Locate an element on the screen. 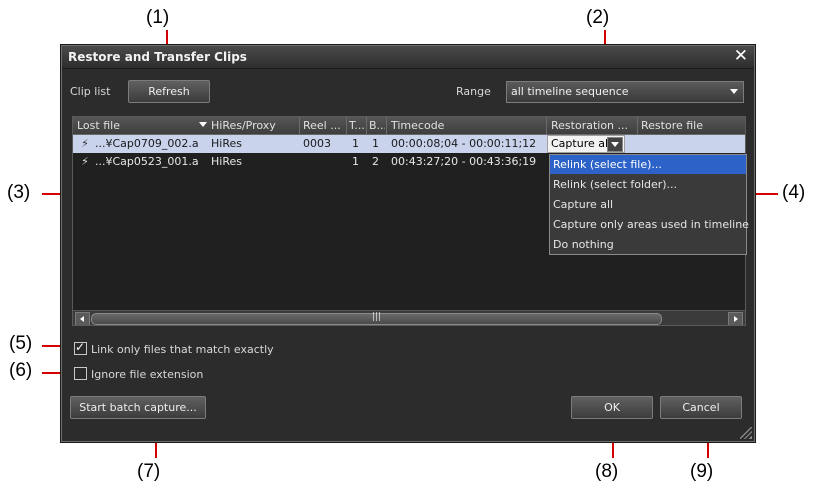 The image size is (813, 492). cell-reel: 0003 is located at coordinates (317, 143).